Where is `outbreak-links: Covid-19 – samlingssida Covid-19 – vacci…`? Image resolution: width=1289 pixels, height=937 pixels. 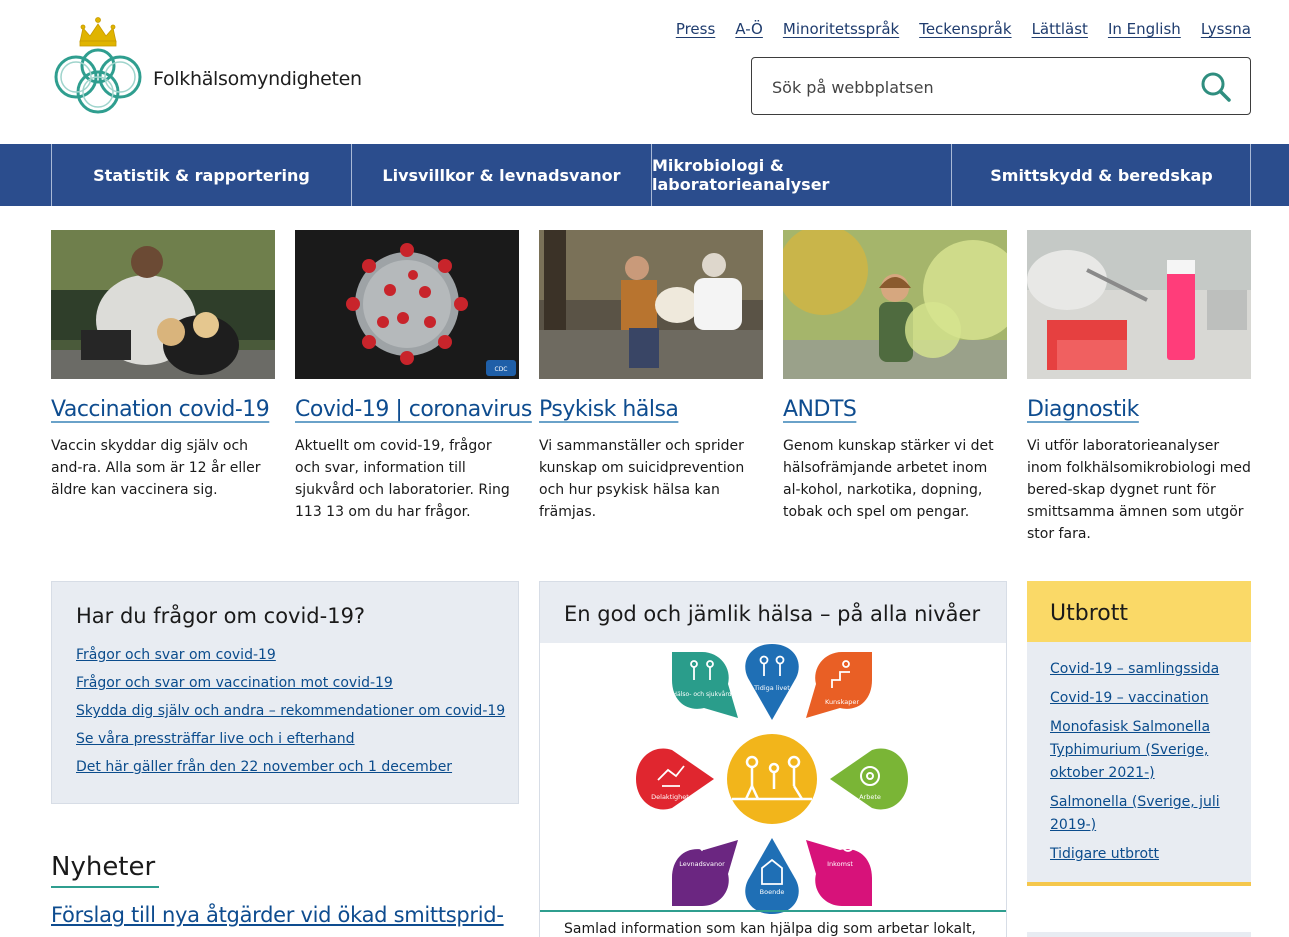 outbreak-links: Covid-19 – samlingssida Covid-19 – vacci… is located at coordinates (1142, 764).